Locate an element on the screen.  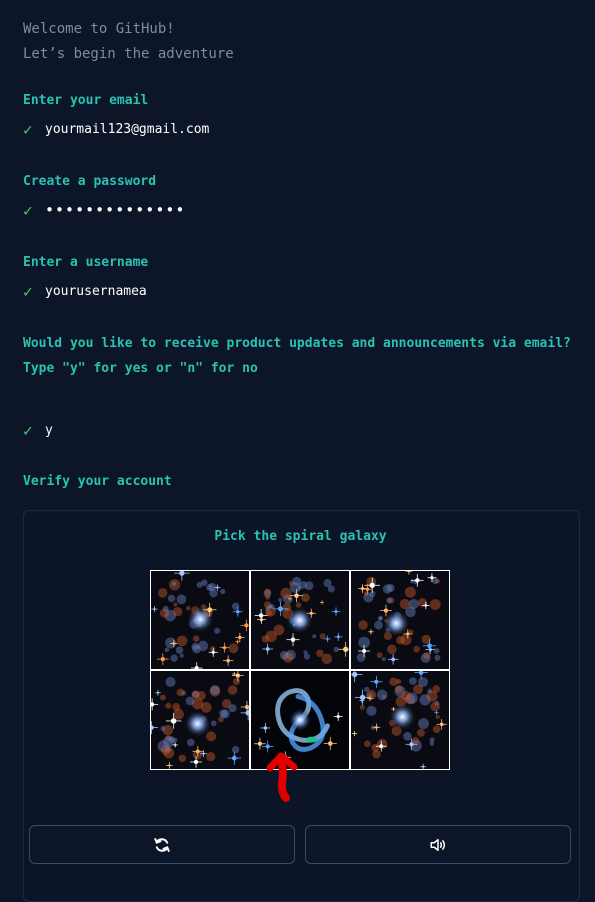
updates-value: y is located at coordinates (49, 430).